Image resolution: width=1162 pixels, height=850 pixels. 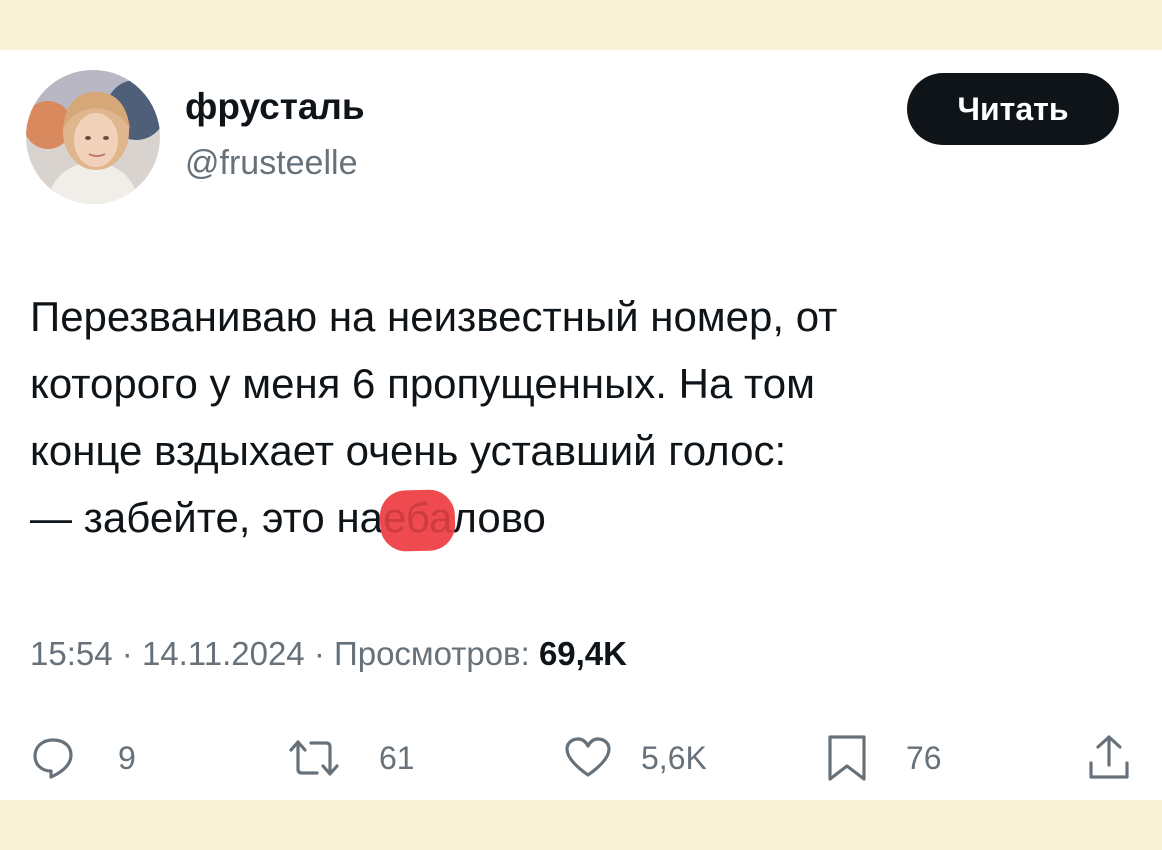 What do you see at coordinates (674, 757) in the screenshot?
I see `like-count: 5,6K` at bounding box center [674, 757].